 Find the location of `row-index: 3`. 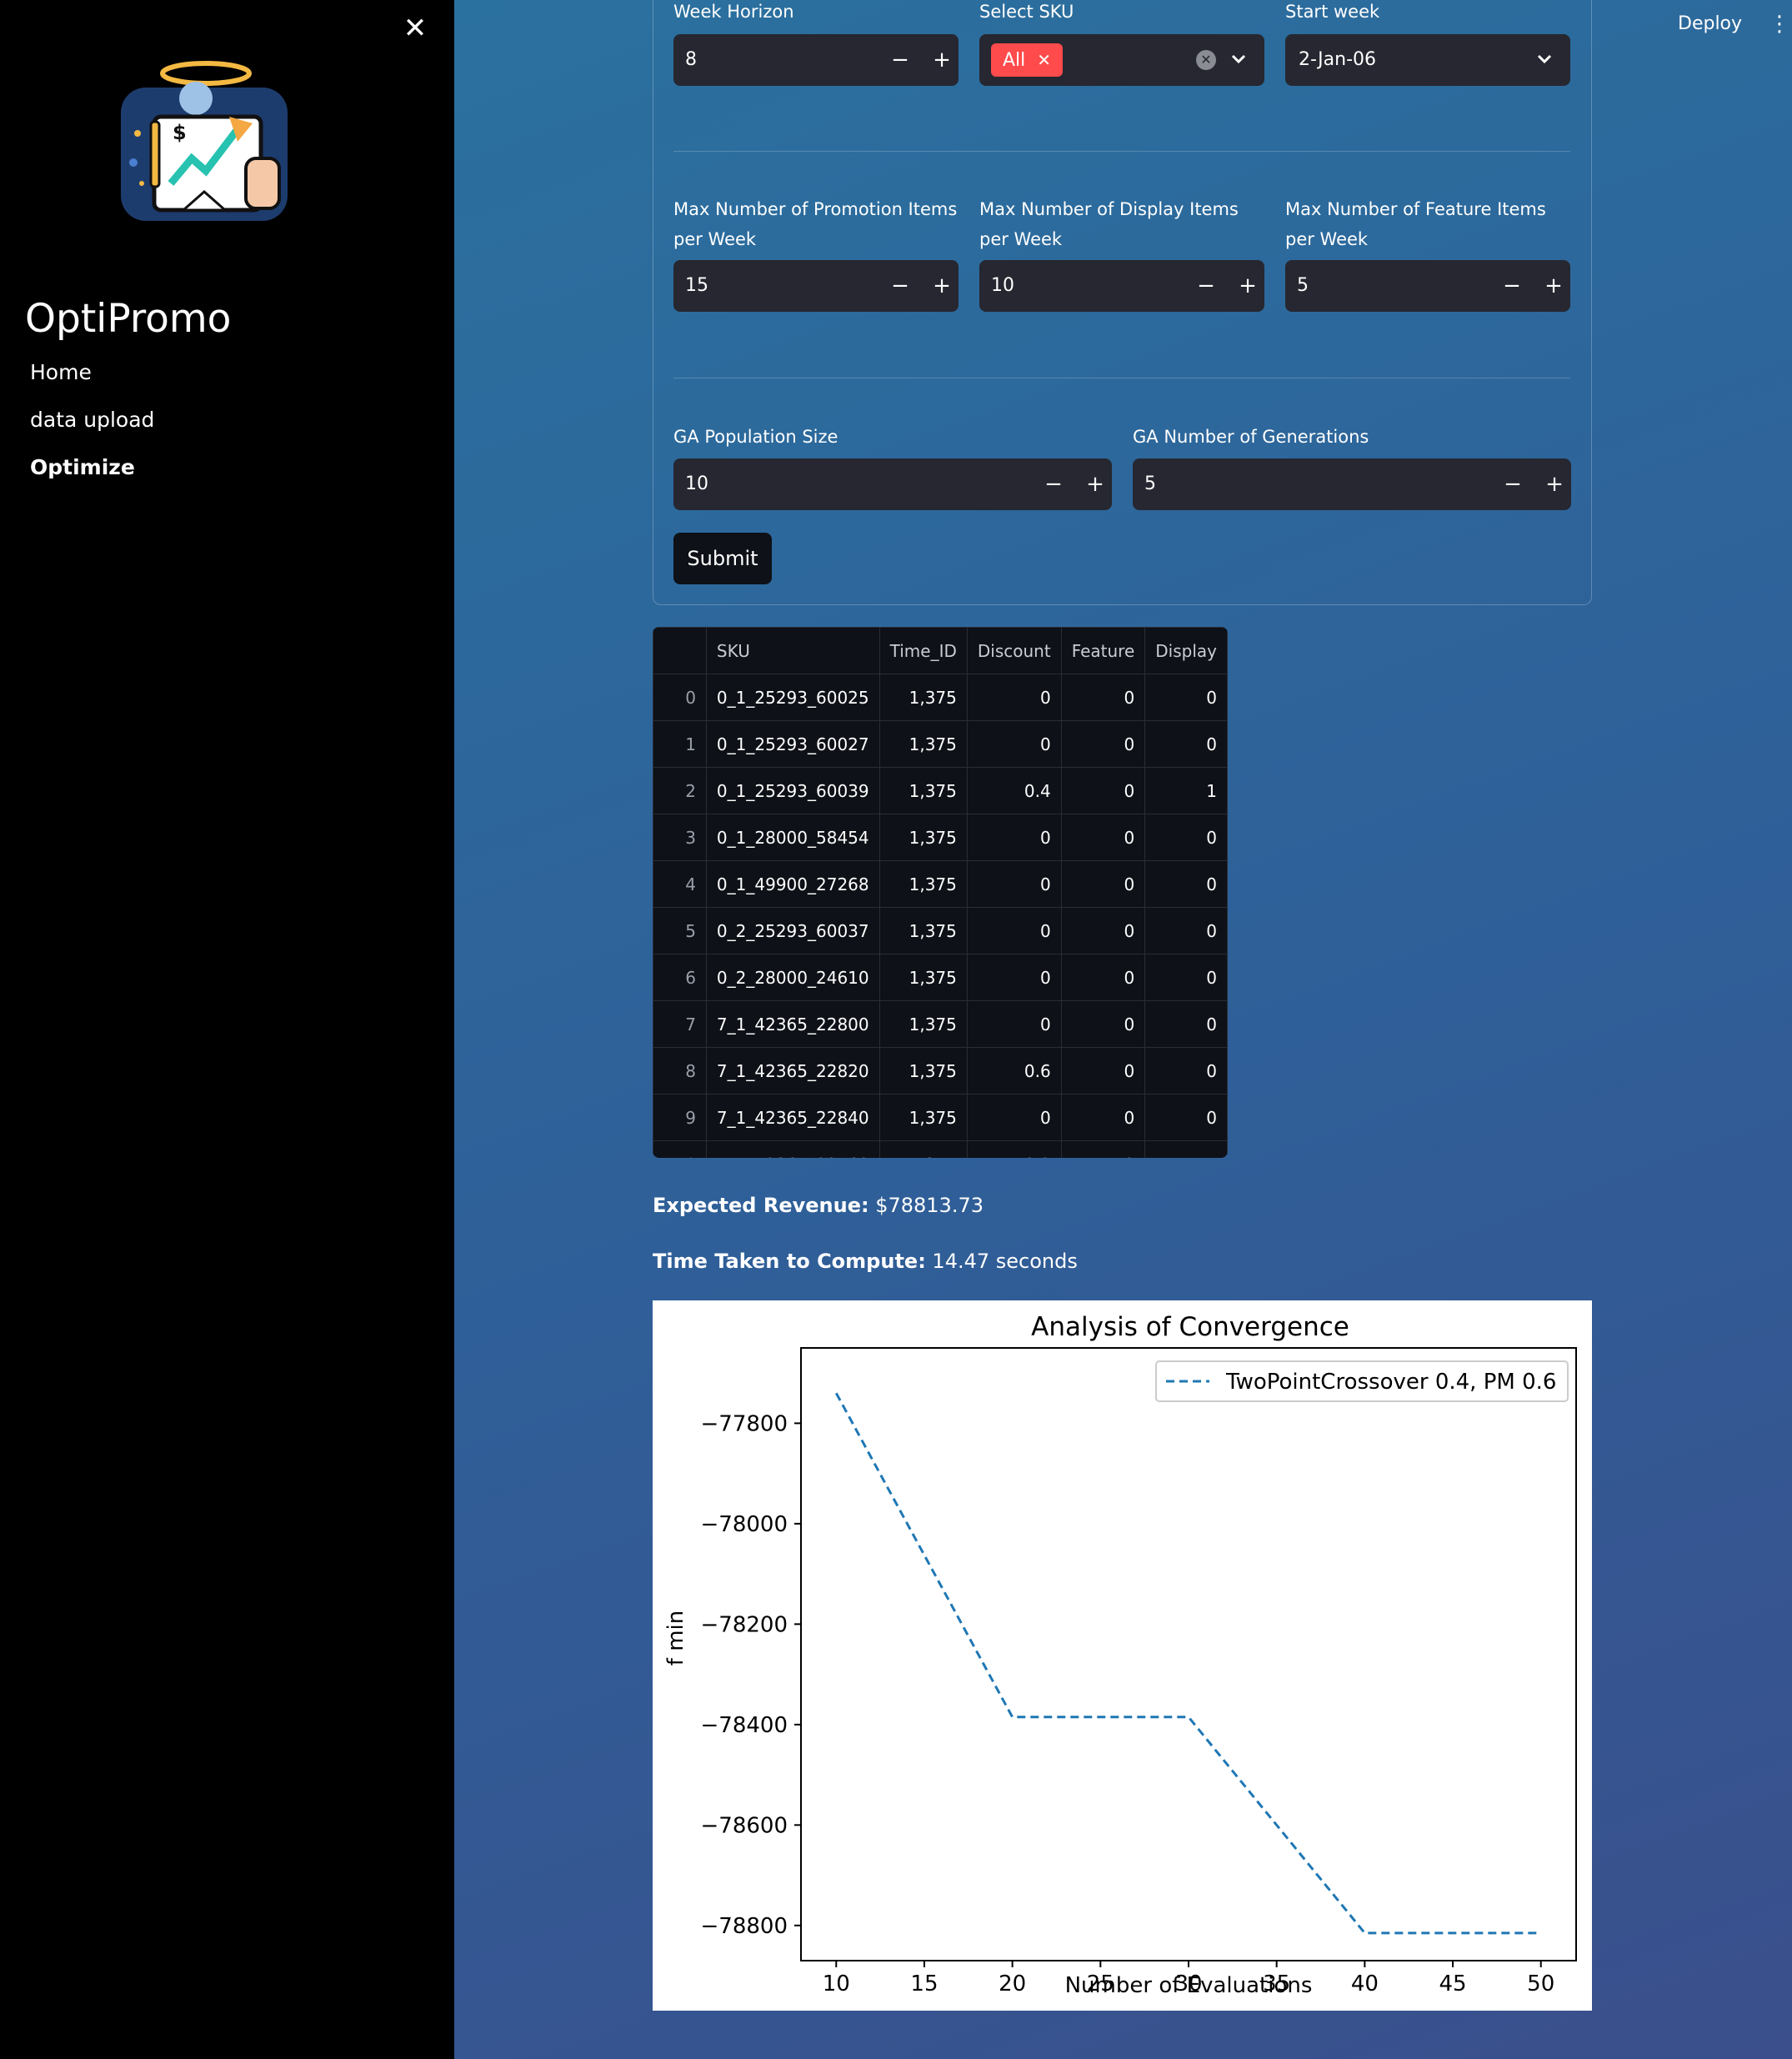

row-index: 3 is located at coordinates (680, 837).